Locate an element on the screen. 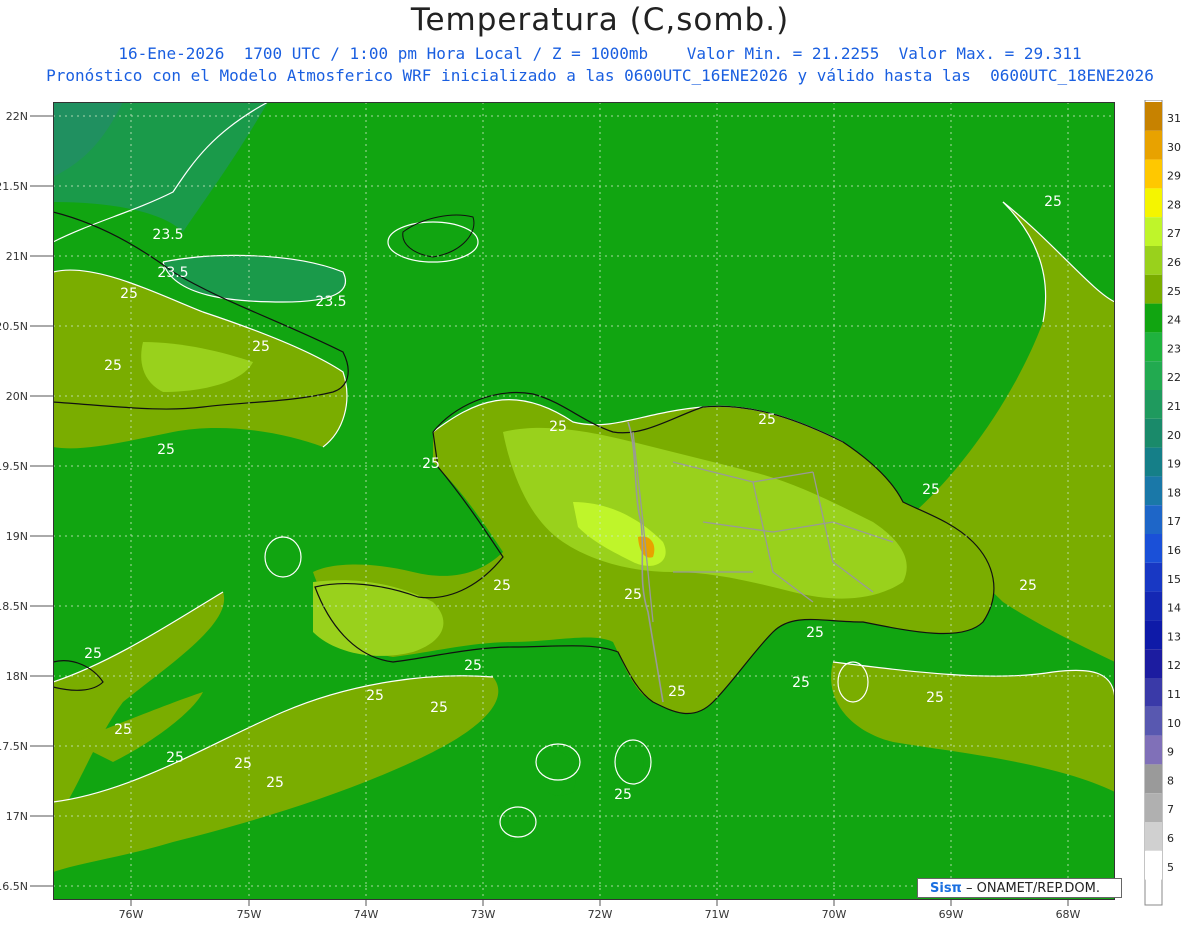 The height and width of the screenshot is (927, 1200). lon-tick-label: 69W is located at coordinates (951, 914).